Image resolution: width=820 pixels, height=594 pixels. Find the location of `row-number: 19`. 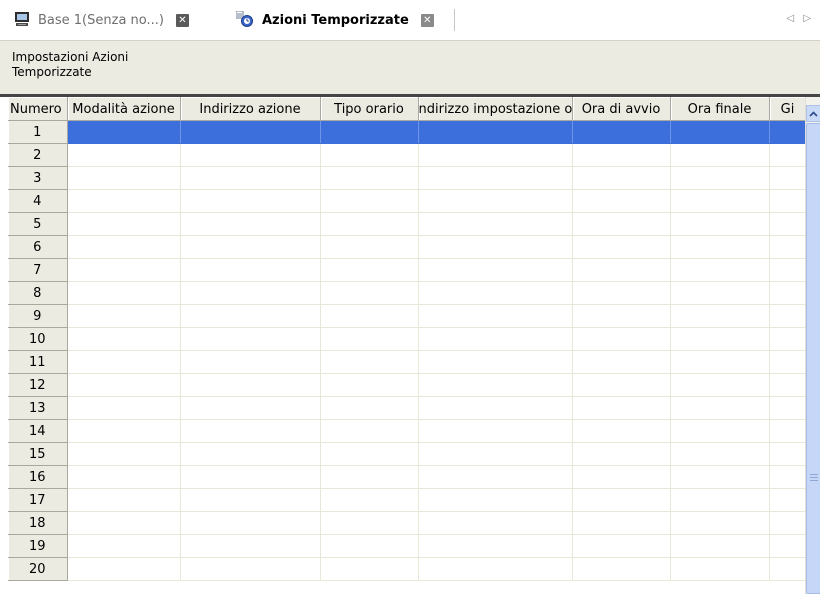

row-number: 19 is located at coordinates (38, 546).